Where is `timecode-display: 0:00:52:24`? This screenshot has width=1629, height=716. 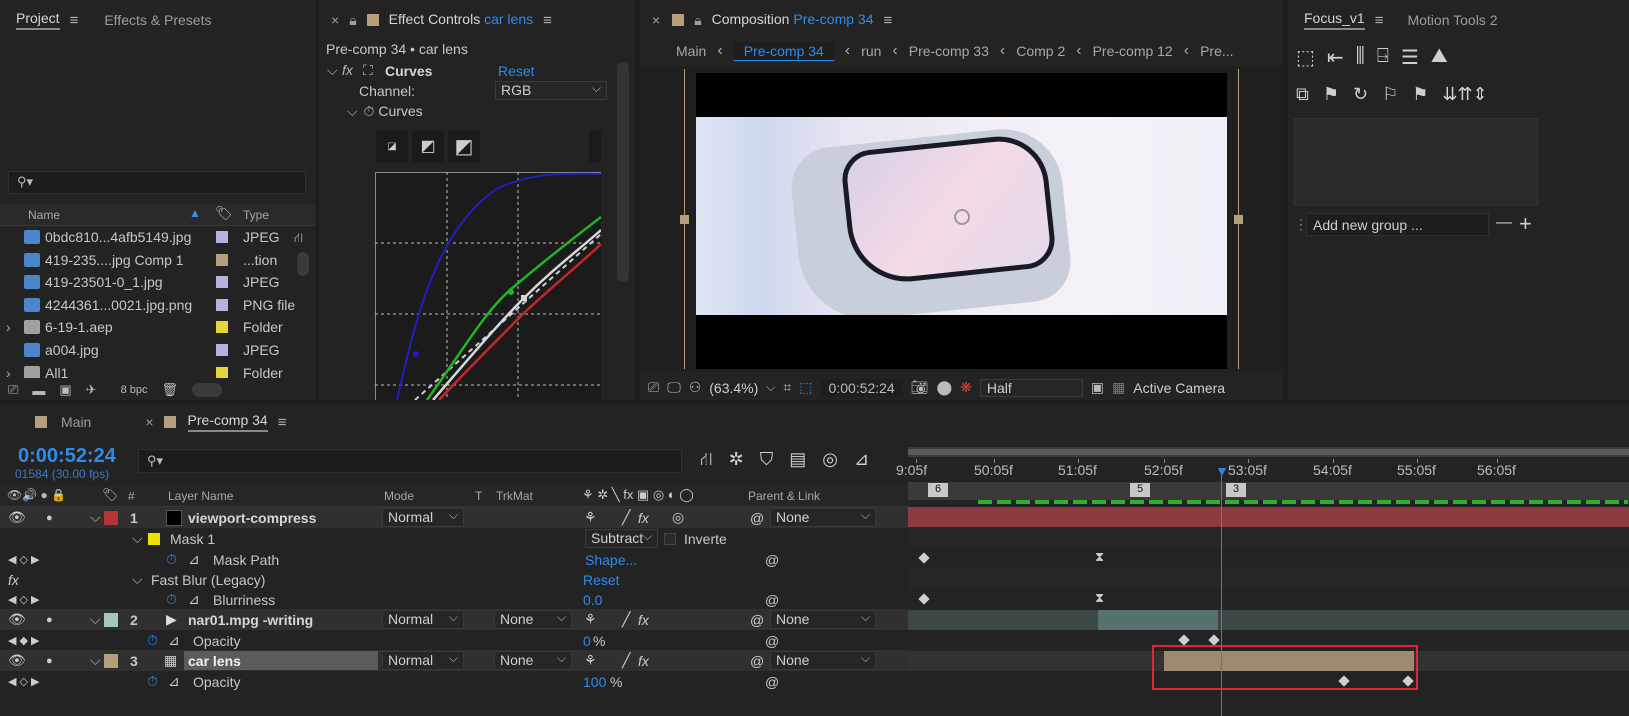 timecode-display: 0:00:52:24 is located at coordinates (861, 387).